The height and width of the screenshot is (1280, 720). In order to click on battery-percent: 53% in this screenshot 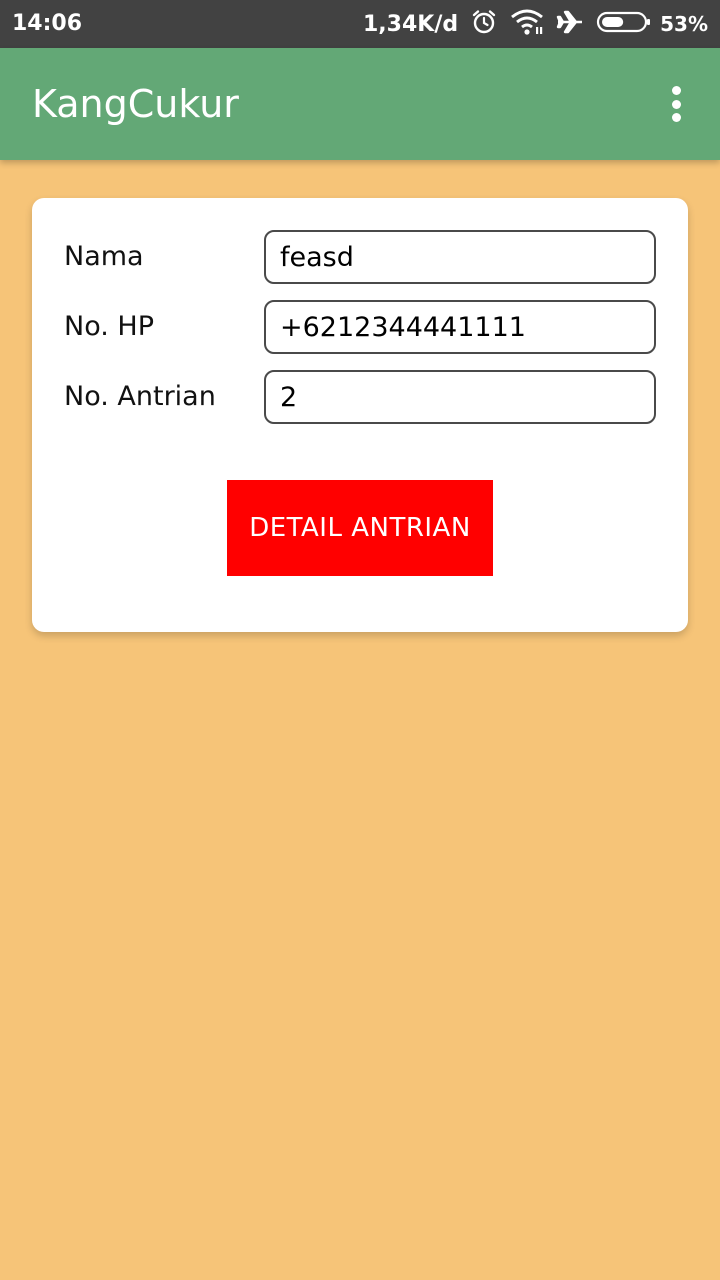, I will do `click(684, 24)`.